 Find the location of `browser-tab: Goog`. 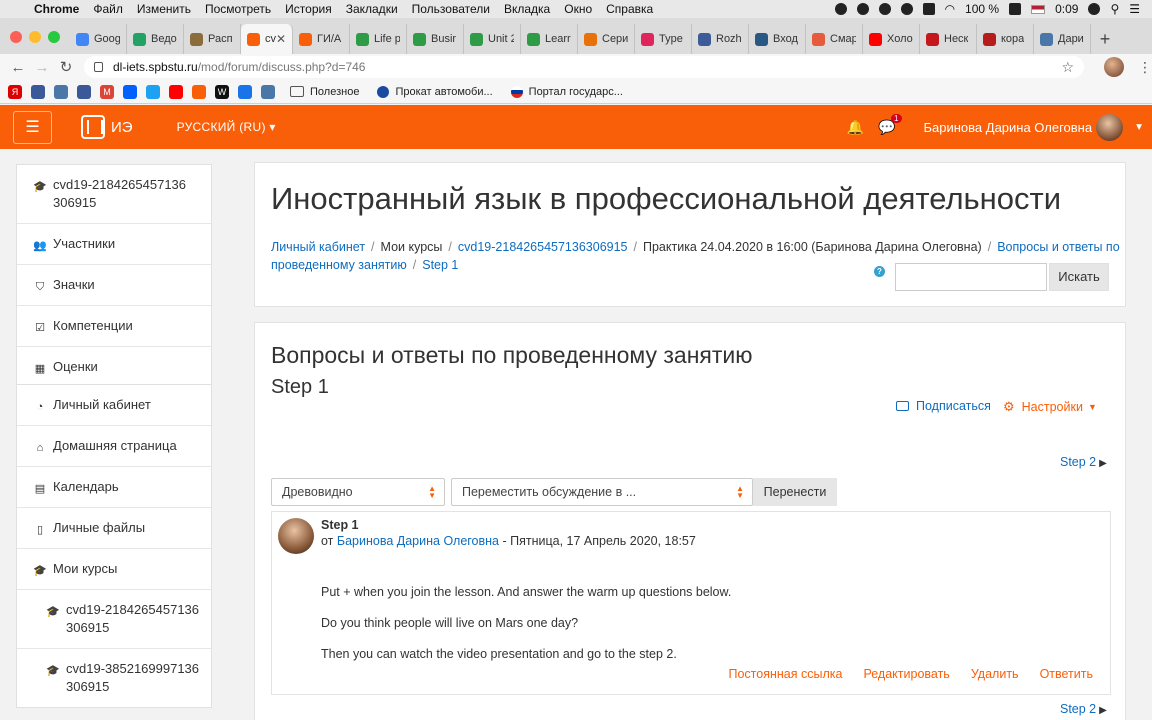

browser-tab: Goog is located at coordinates (98, 39).